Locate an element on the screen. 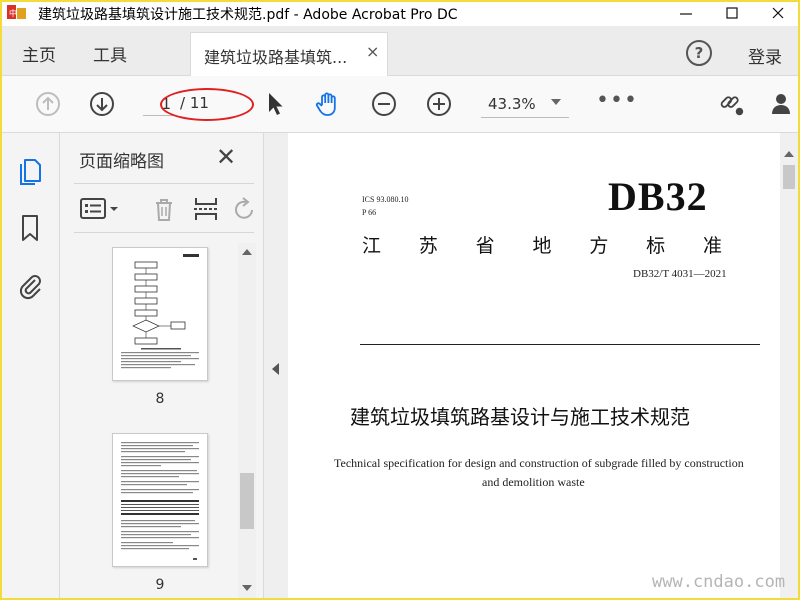  divider is located at coordinates (560, 344).